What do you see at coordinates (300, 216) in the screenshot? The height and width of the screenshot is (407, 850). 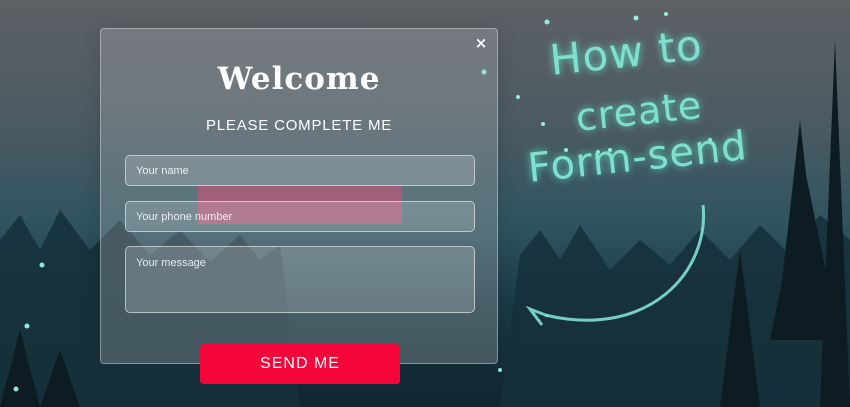 I see `phone-input` at bounding box center [300, 216].